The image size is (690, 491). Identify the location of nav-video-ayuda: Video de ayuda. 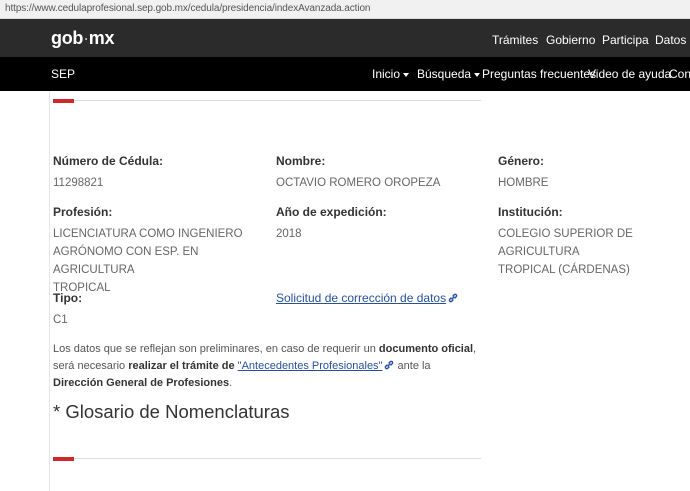
(629, 74).